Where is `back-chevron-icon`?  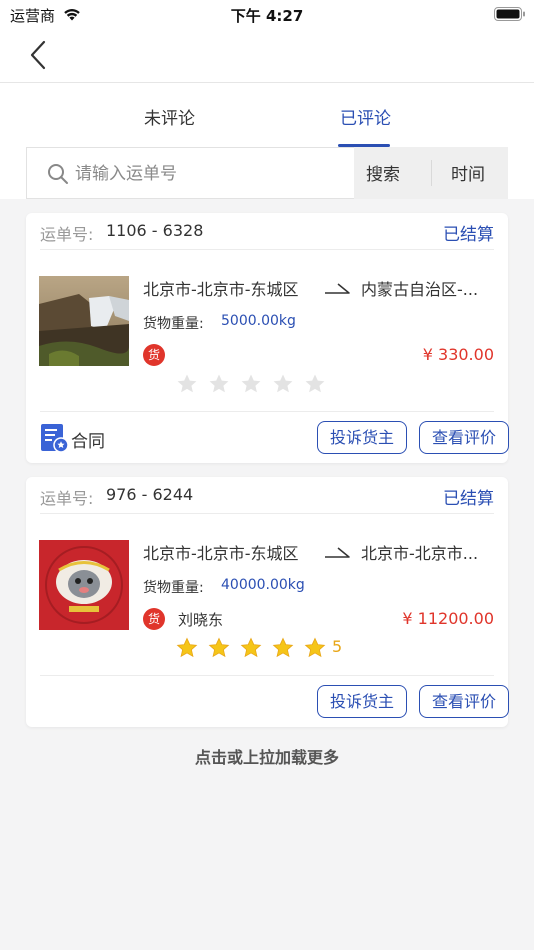
back-chevron-icon is located at coordinates (39, 55).